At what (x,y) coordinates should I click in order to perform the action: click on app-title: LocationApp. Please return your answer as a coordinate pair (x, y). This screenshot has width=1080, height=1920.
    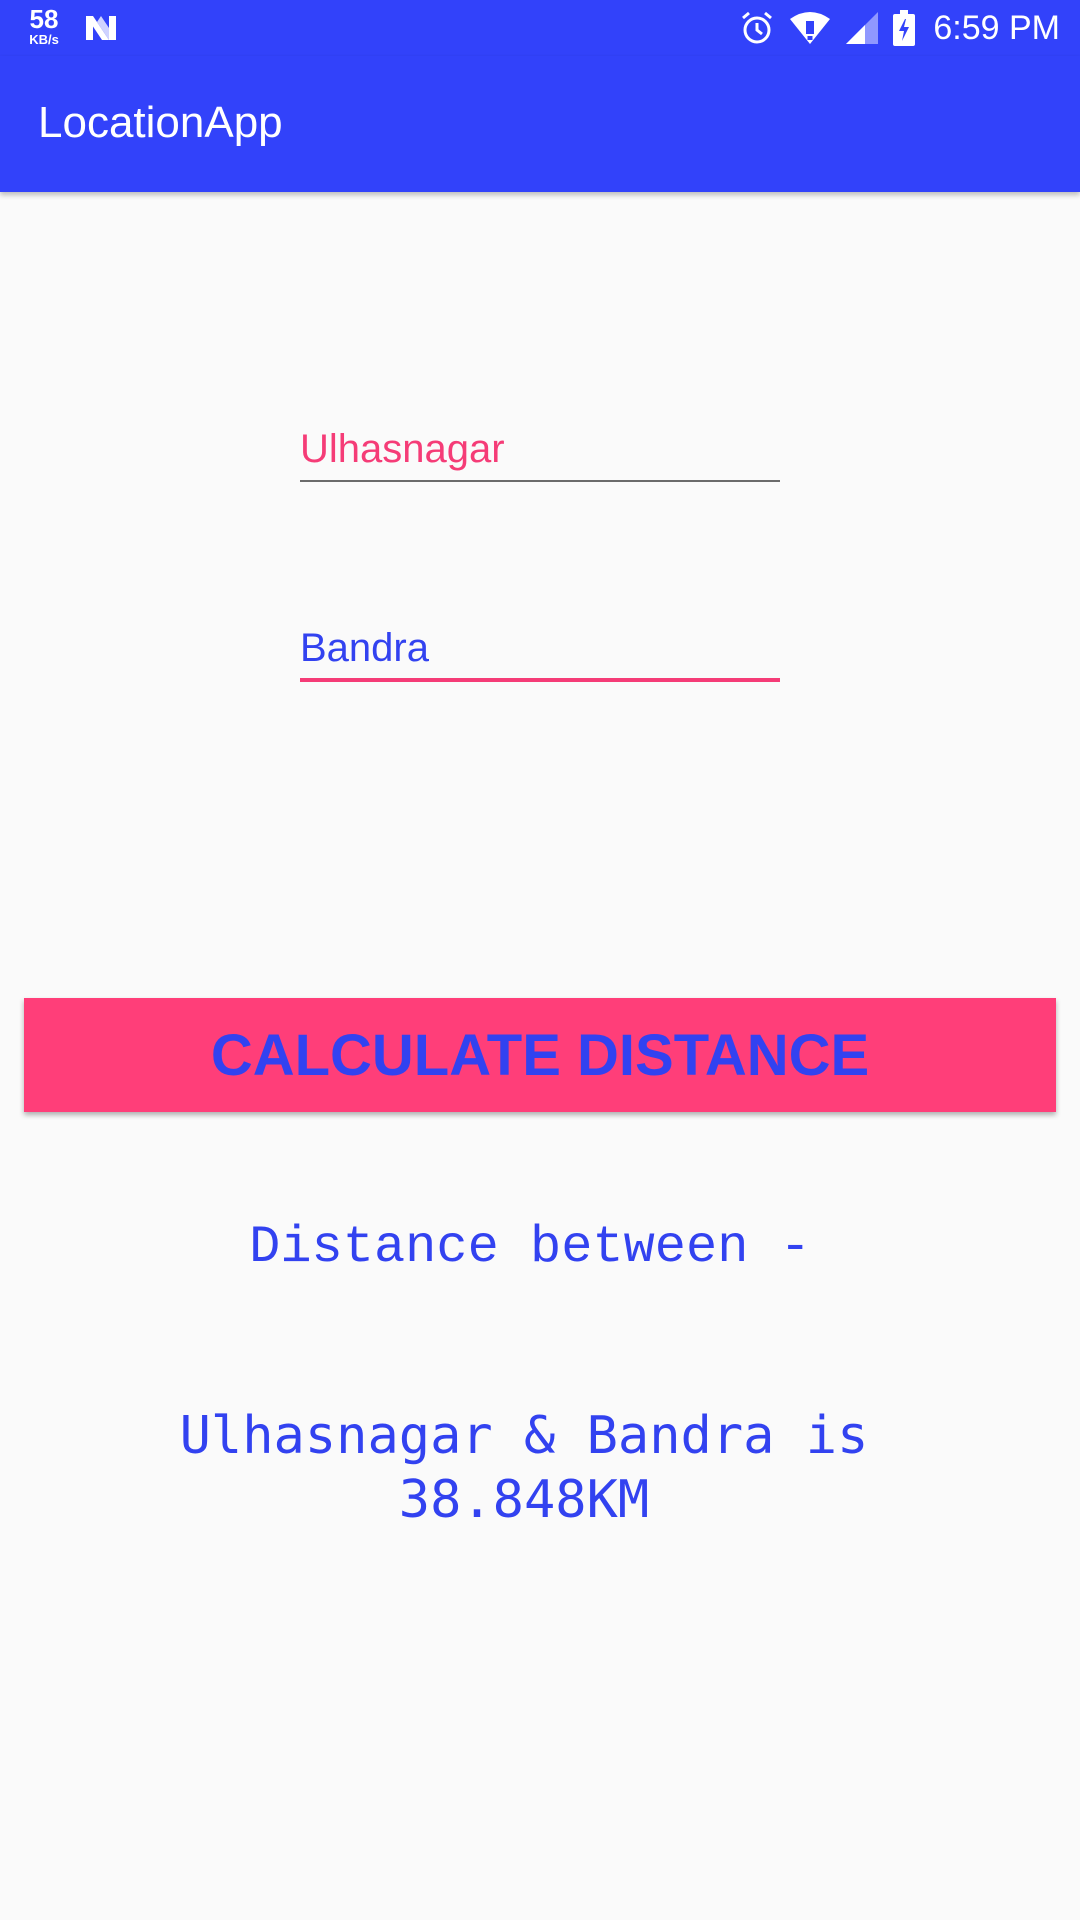
    Looking at the image, I should click on (160, 122).